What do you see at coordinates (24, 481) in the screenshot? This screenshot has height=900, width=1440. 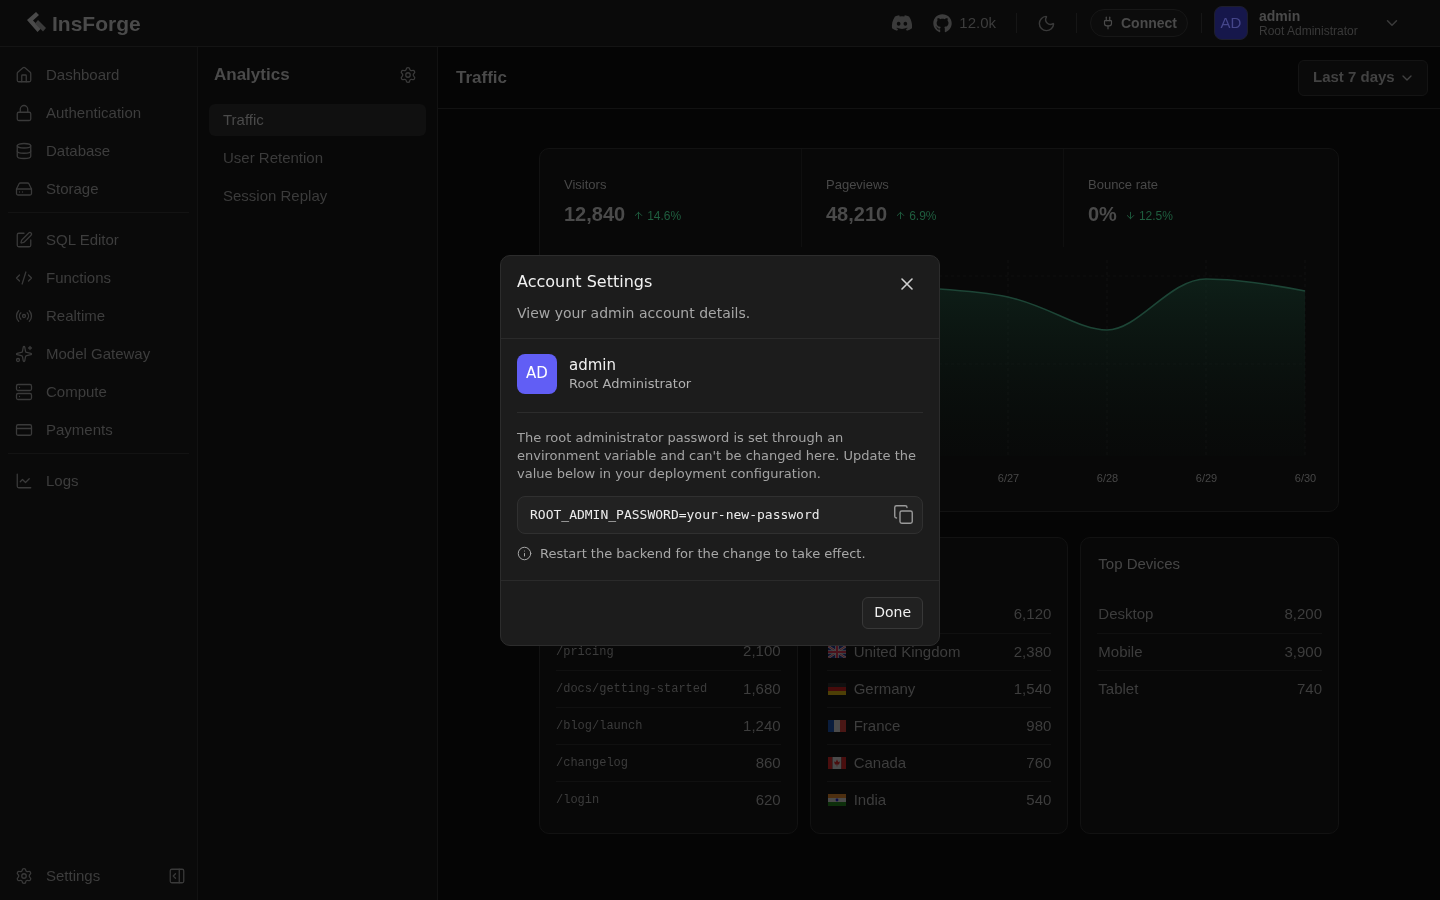 I see `line-chart-icon` at bounding box center [24, 481].